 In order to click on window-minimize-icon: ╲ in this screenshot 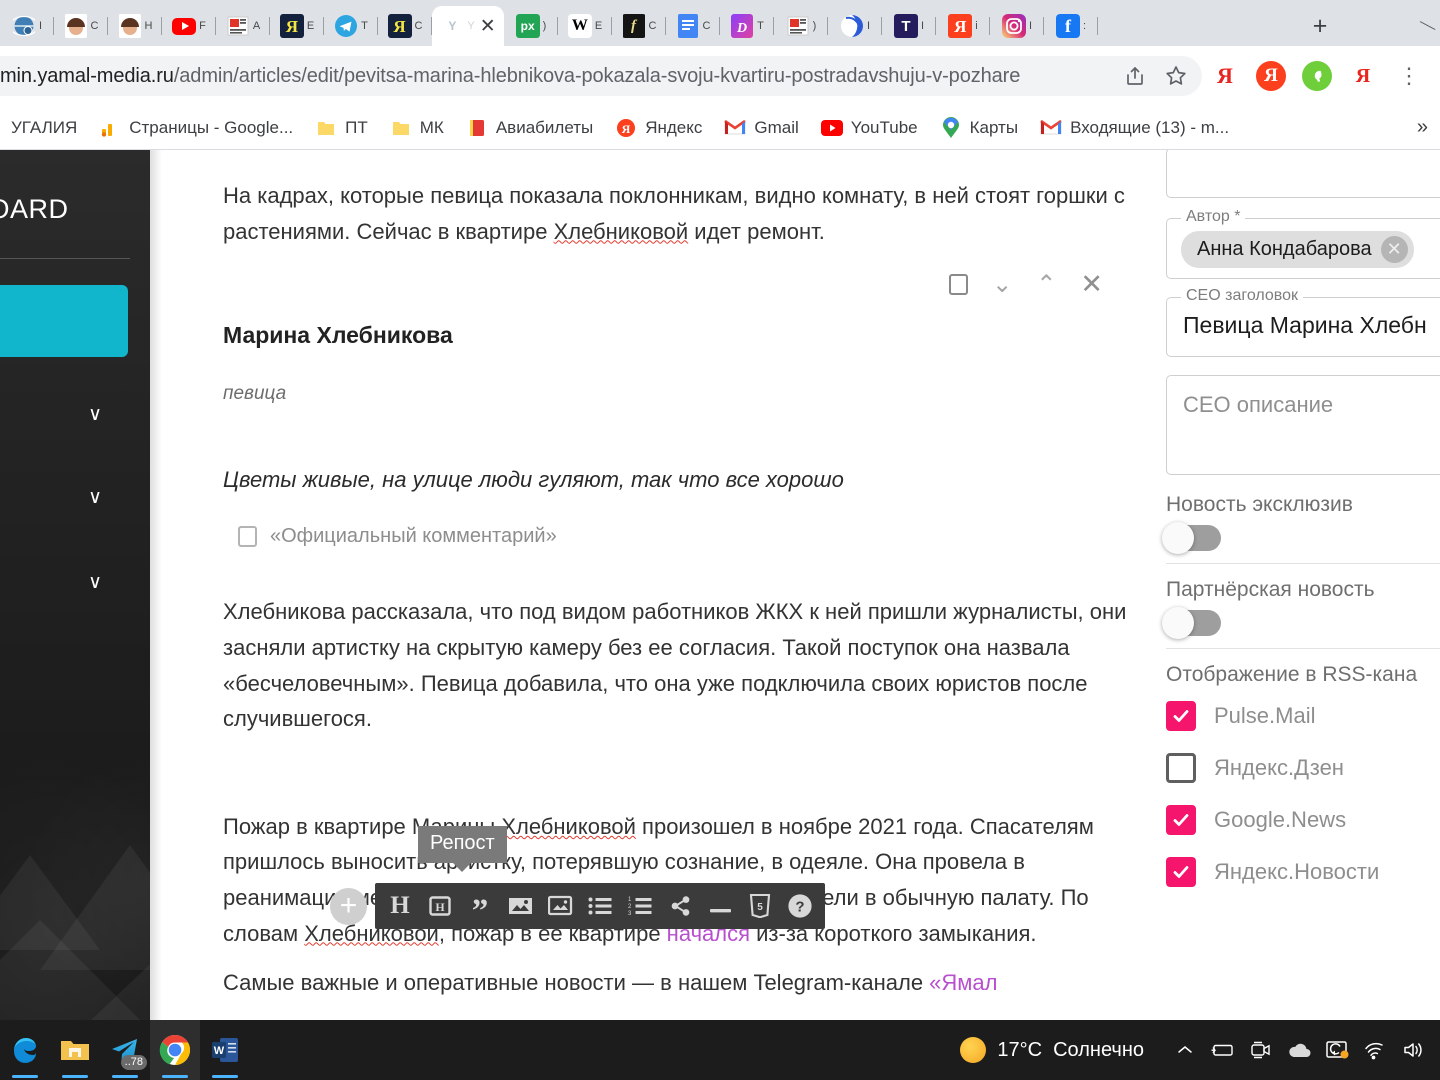, I will do `click(1428, 26)`.